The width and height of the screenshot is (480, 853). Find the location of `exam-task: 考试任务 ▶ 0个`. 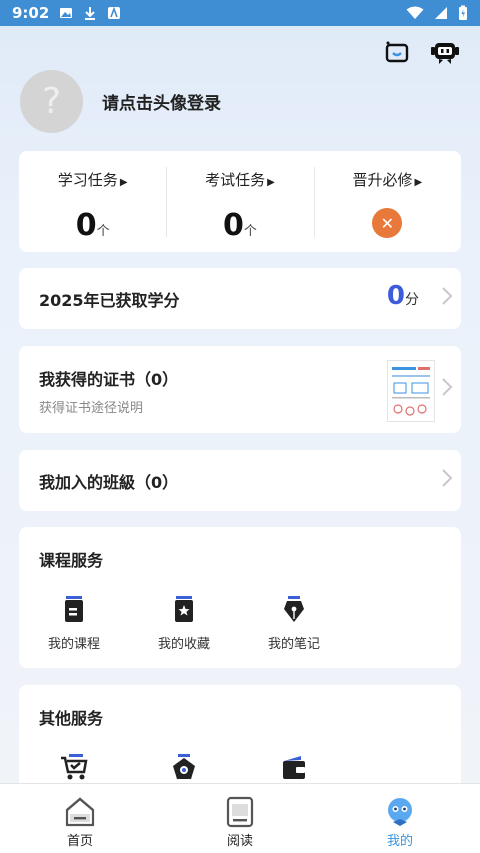

exam-task: 考试任务 ▶ 0个 is located at coordinates (239, 201).